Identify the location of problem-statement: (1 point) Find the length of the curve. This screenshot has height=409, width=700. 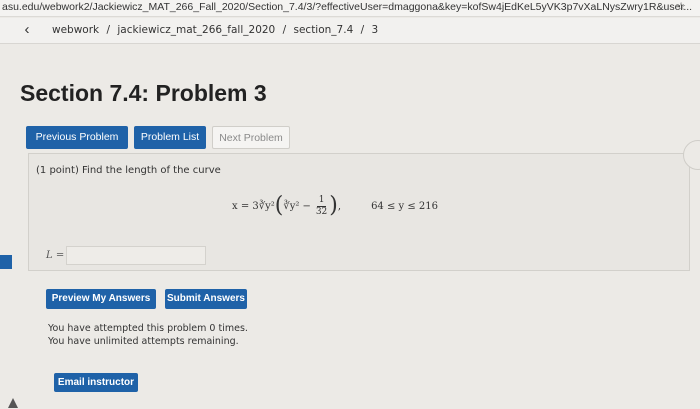
(128, 170).